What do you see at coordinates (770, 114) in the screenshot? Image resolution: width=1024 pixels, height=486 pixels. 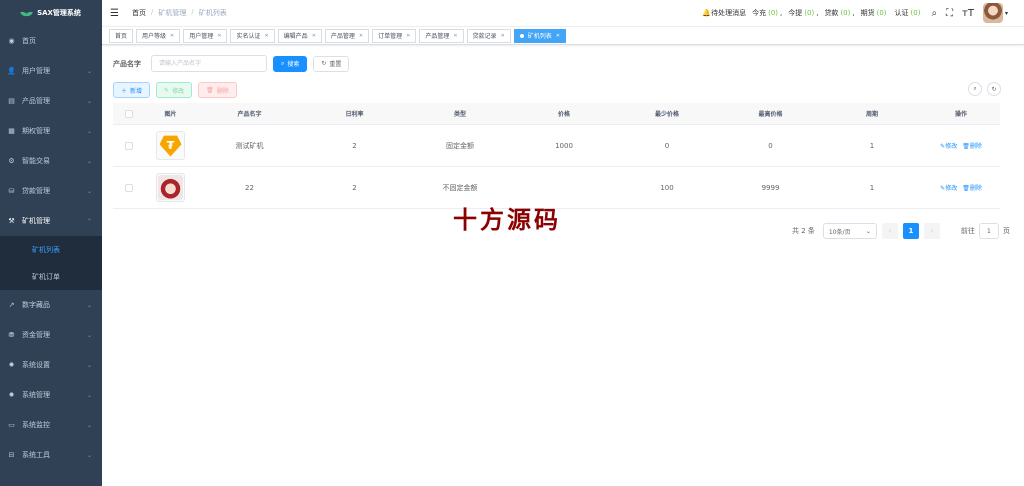 I see `column-header: 最高价格` at bounding box center [770, 114].